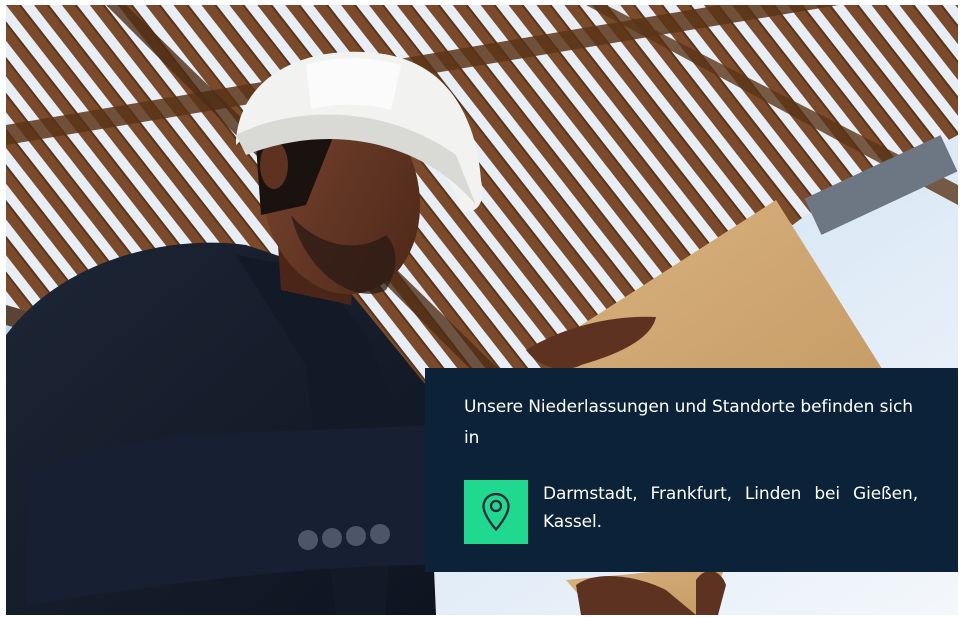 The width and height of the screenshot is (963, 617). Describe the element at coordinates (496, 512) in the screenshot. I see `location-pin-icon` at that location.